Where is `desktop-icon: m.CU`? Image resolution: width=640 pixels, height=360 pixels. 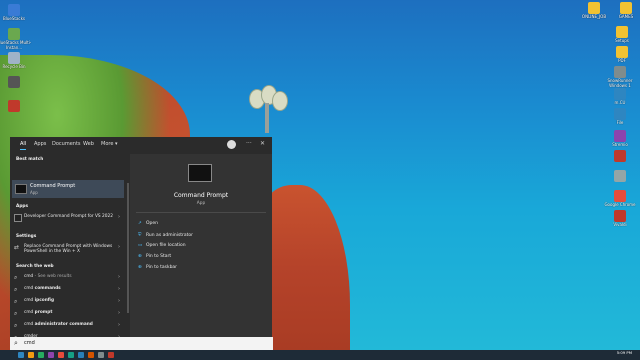 desktop-icon: m.CU is located at coordinates (619, 96).